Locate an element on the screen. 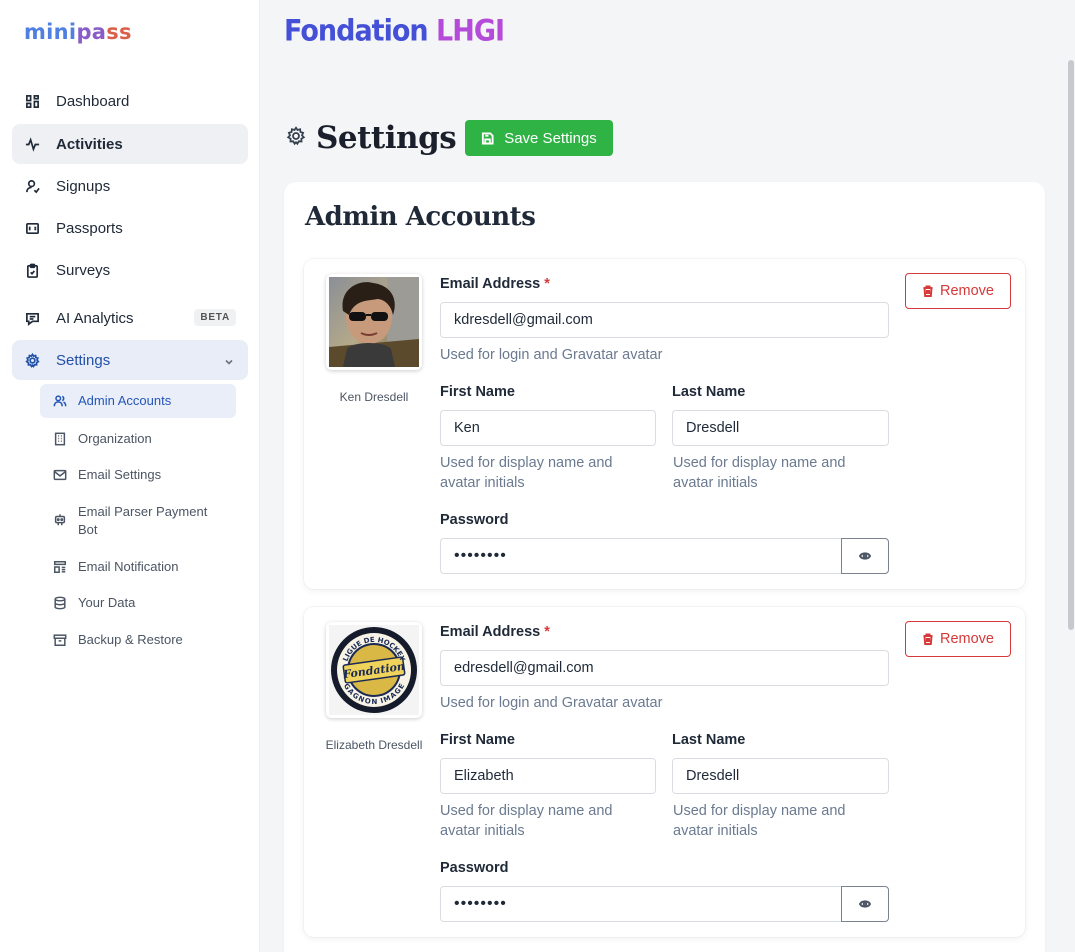 The width and height of the screenshot is (1075, 952). subnav-item-organization: Organization is located at coordinates (138, 439).